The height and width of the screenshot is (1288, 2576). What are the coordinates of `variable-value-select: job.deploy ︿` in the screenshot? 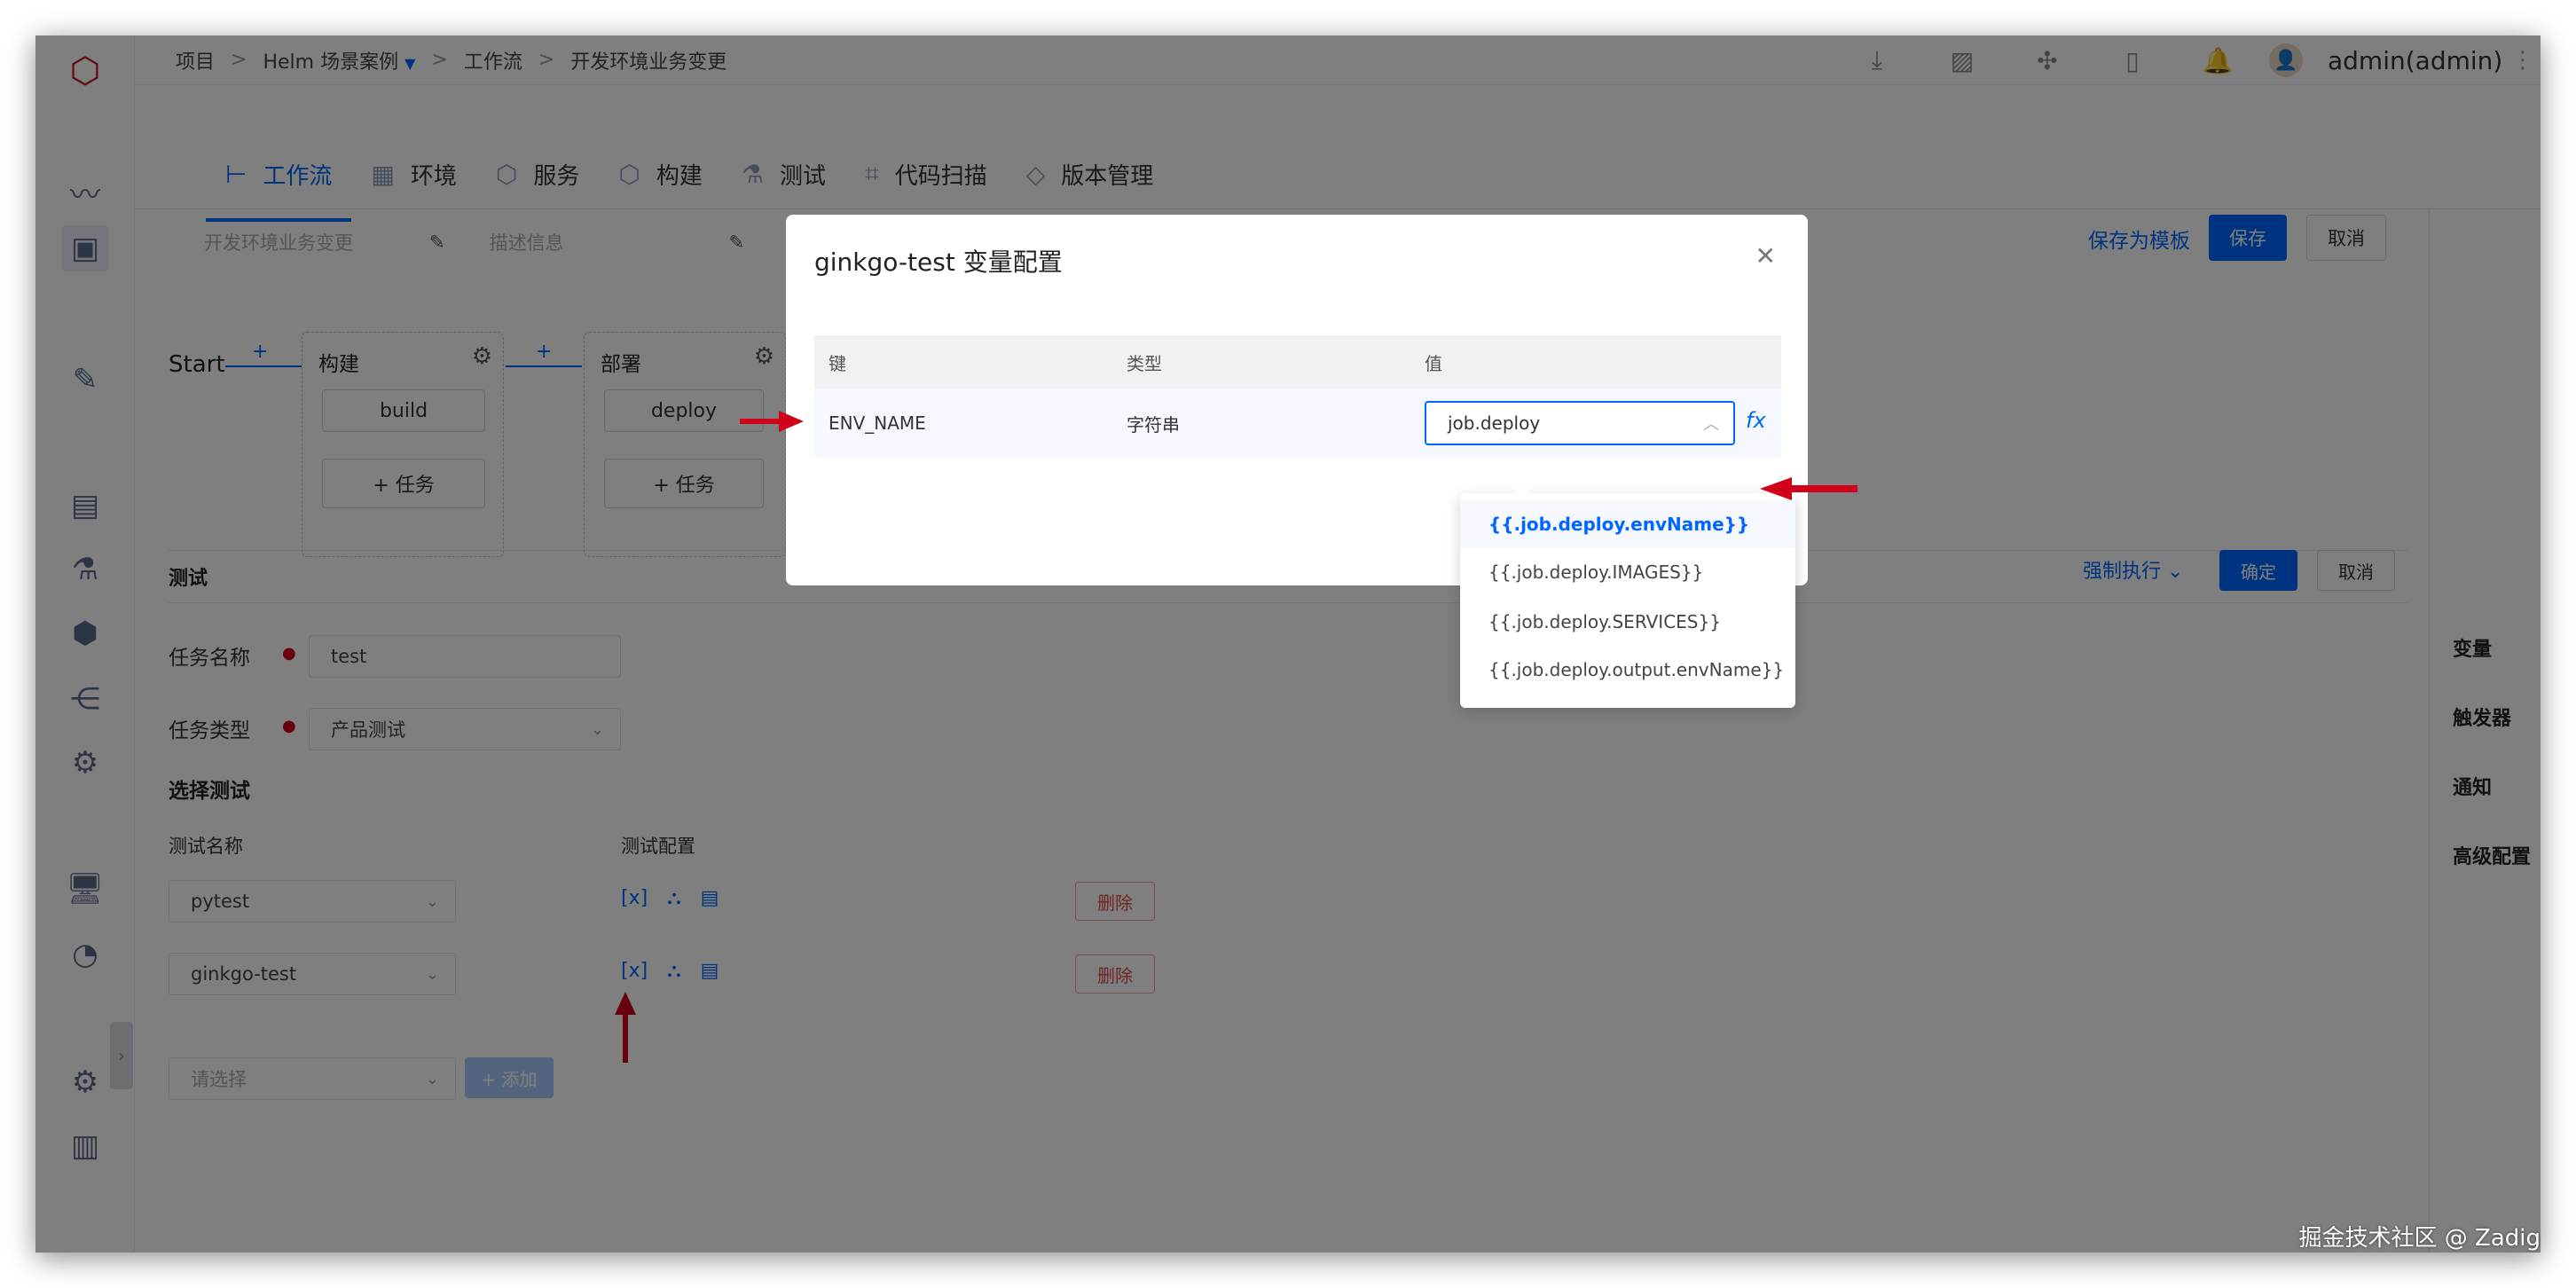 It's located at (1580, 423).